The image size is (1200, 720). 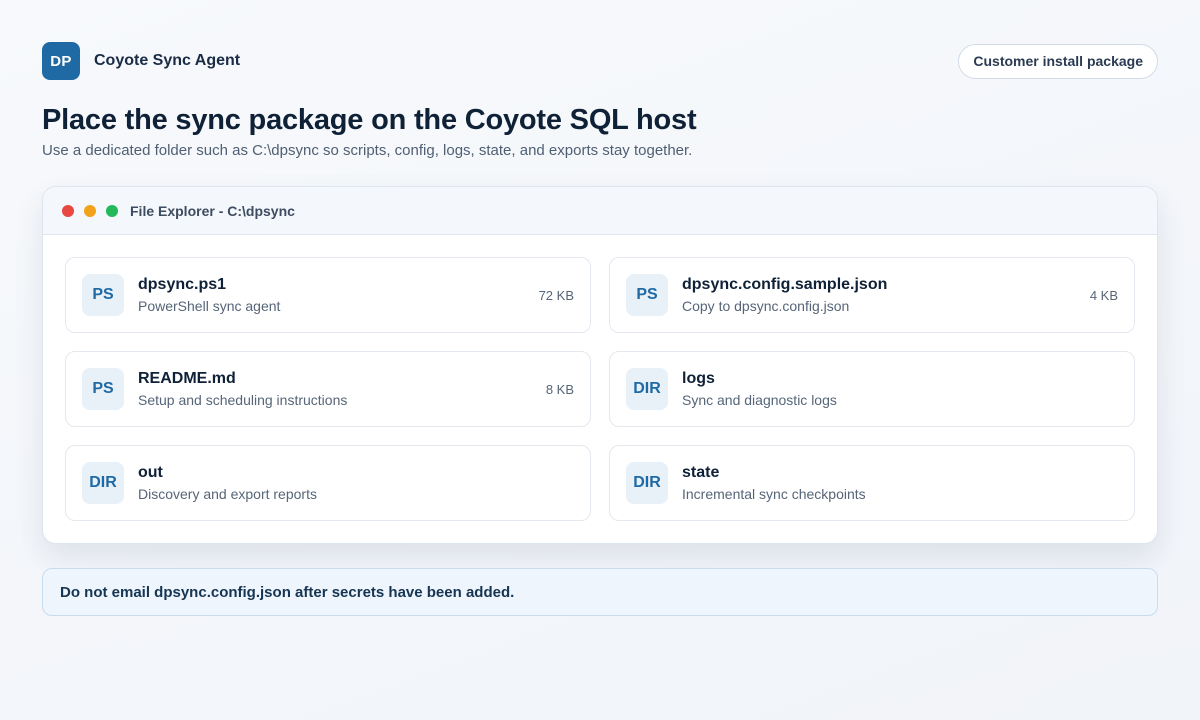 I want to click on file-name: logs, so click(x=698, y=378).